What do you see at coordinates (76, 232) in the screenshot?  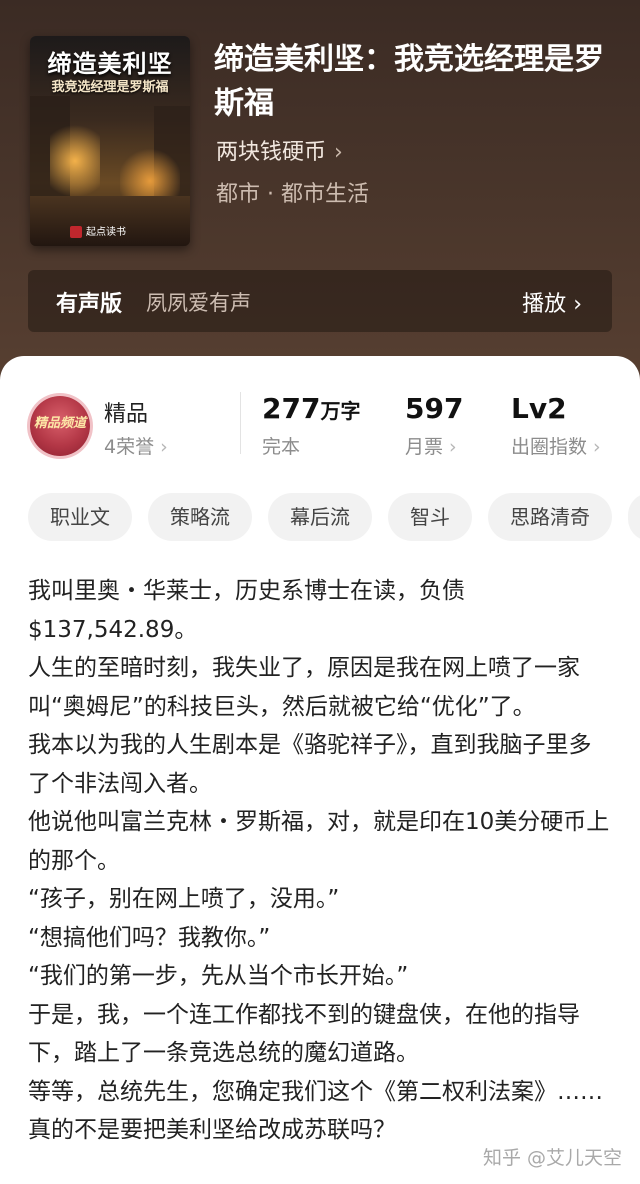 I see `publisher-logo-icon` at bounding box center [76, 232].